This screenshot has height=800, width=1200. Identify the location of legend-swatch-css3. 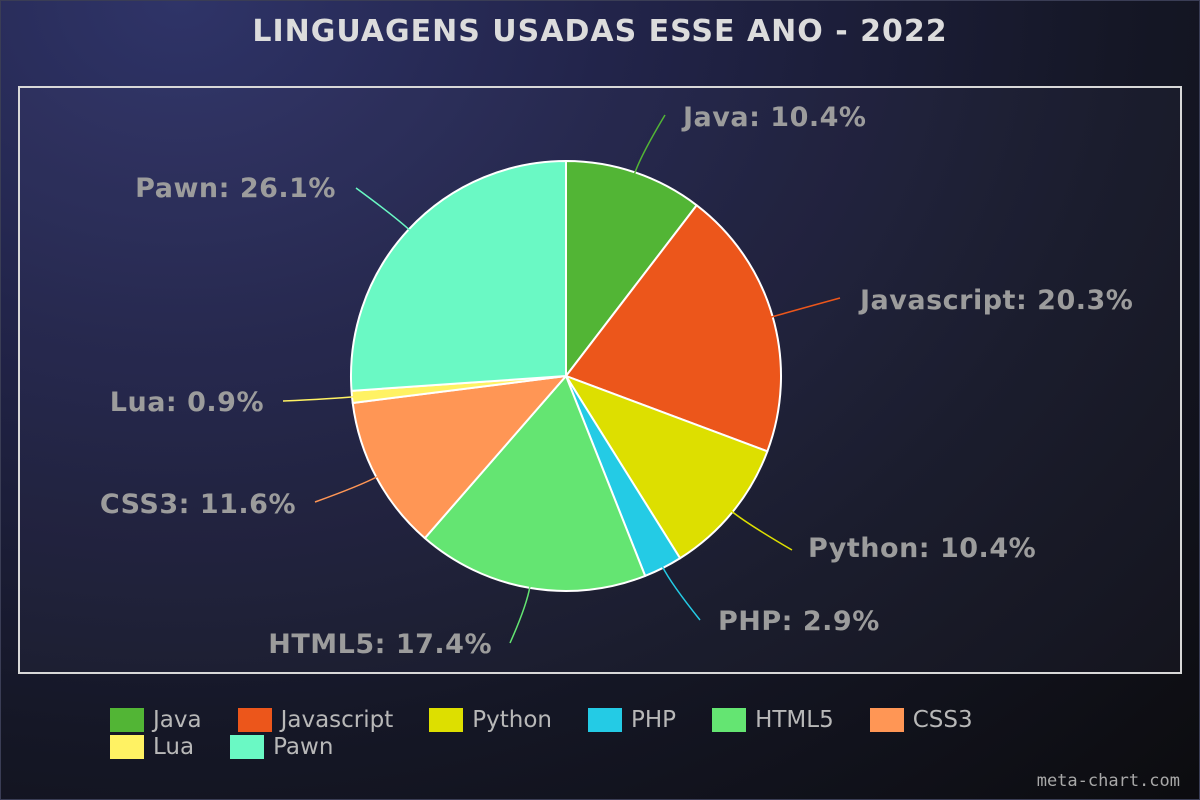
(886, 720).